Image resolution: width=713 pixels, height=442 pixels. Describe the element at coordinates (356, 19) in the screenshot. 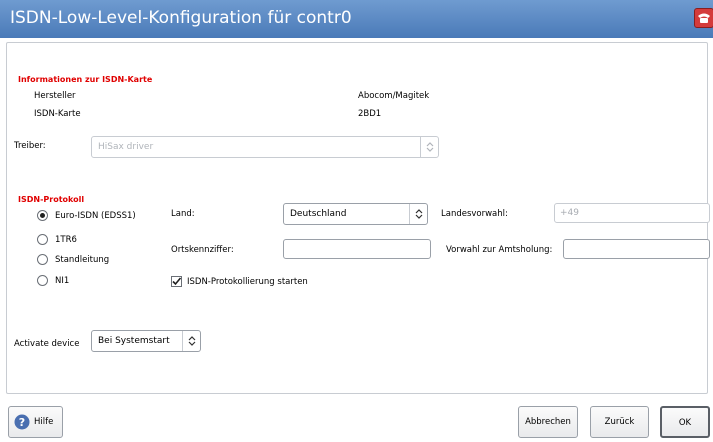

I see `window-titlebar: ISDN-Low-Level-Konfiguration für contr0` at that location.